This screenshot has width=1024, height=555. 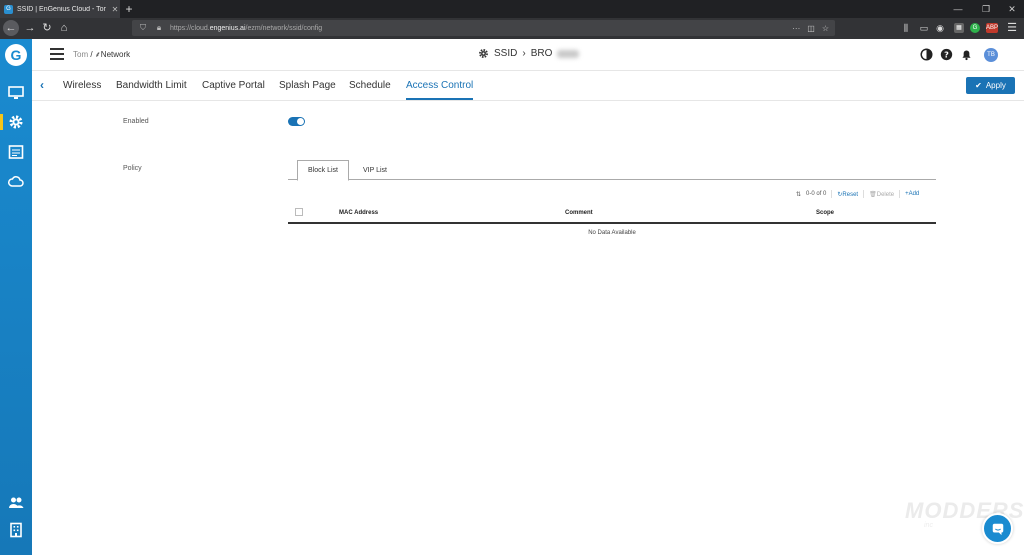 I want to click on help-icon: ?, so click(x=946, y=54).